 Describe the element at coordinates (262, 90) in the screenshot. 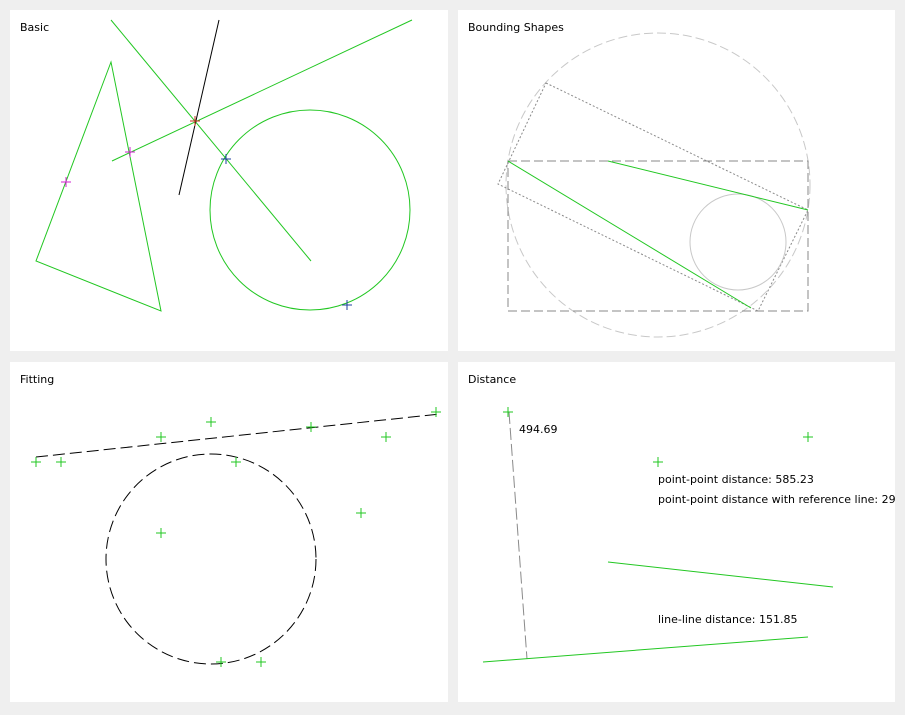

I see `line-long` at that location.